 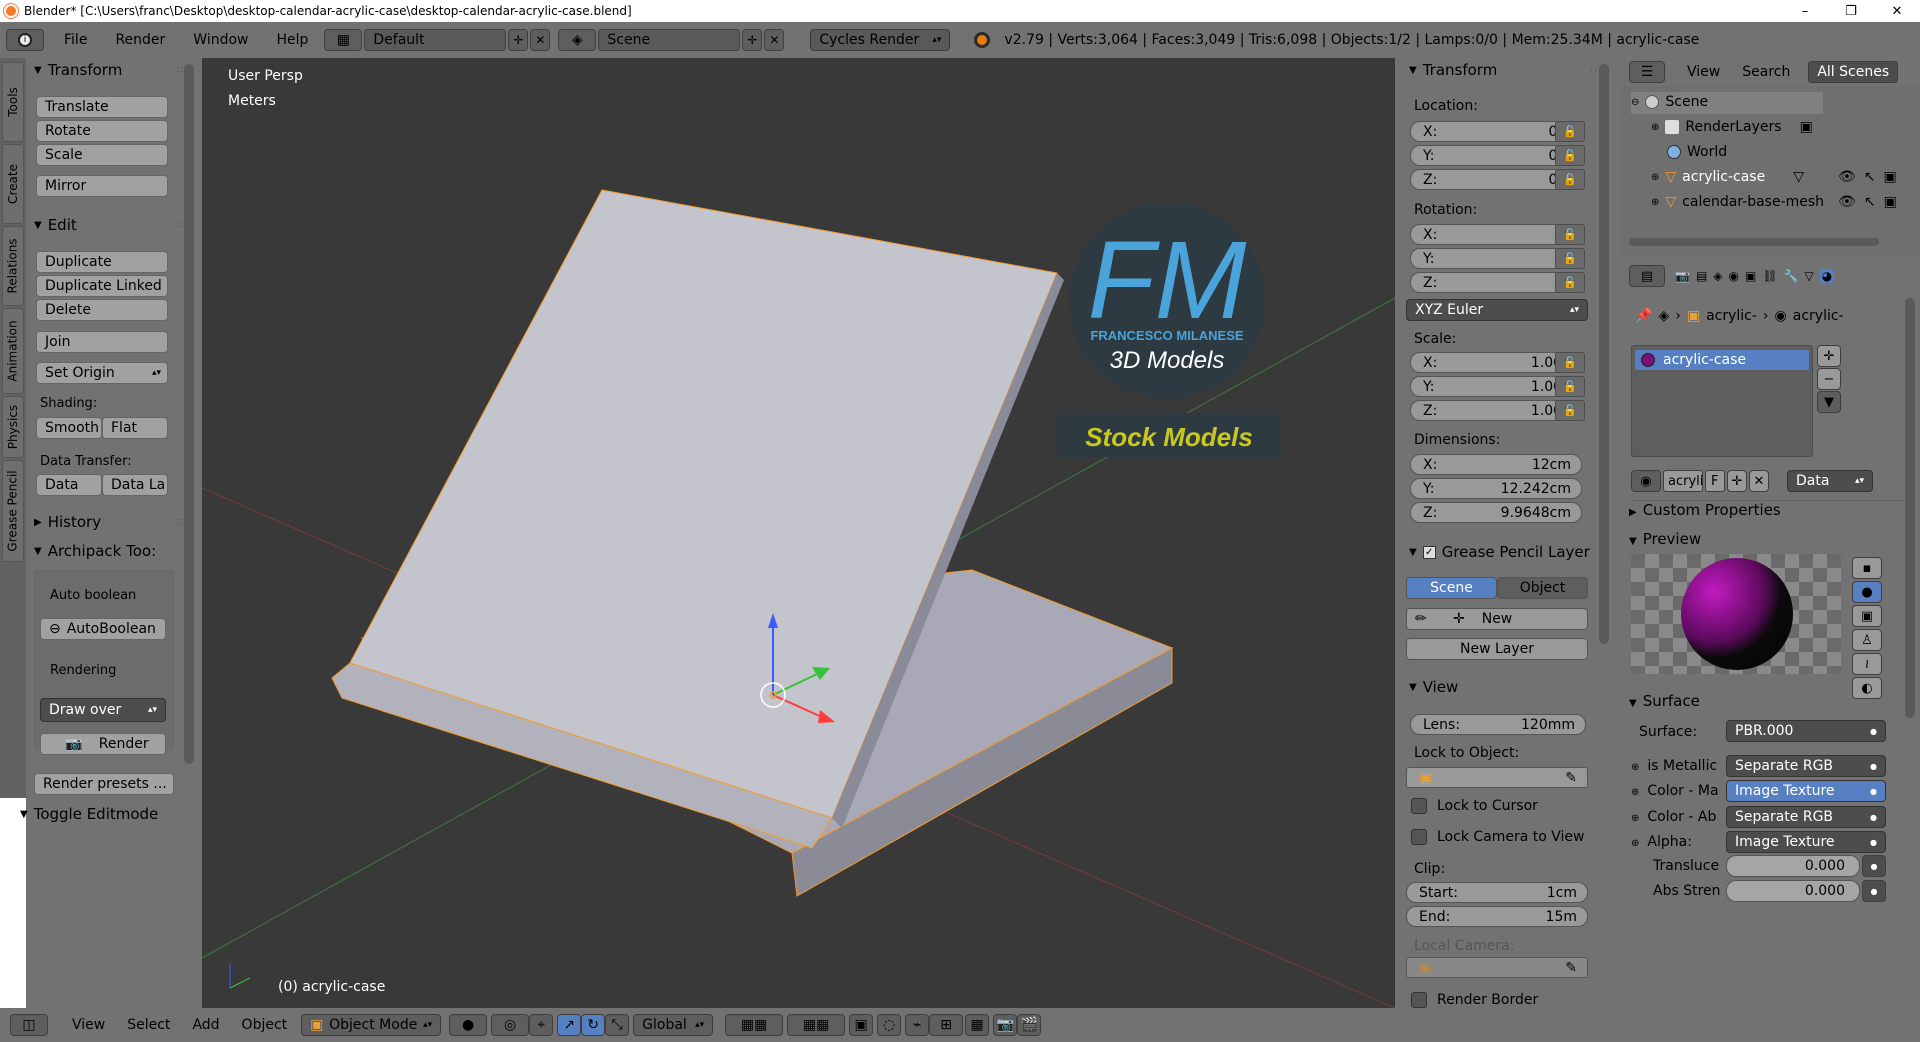 I want to click on menu-file: File, so click(x=75, y=40).